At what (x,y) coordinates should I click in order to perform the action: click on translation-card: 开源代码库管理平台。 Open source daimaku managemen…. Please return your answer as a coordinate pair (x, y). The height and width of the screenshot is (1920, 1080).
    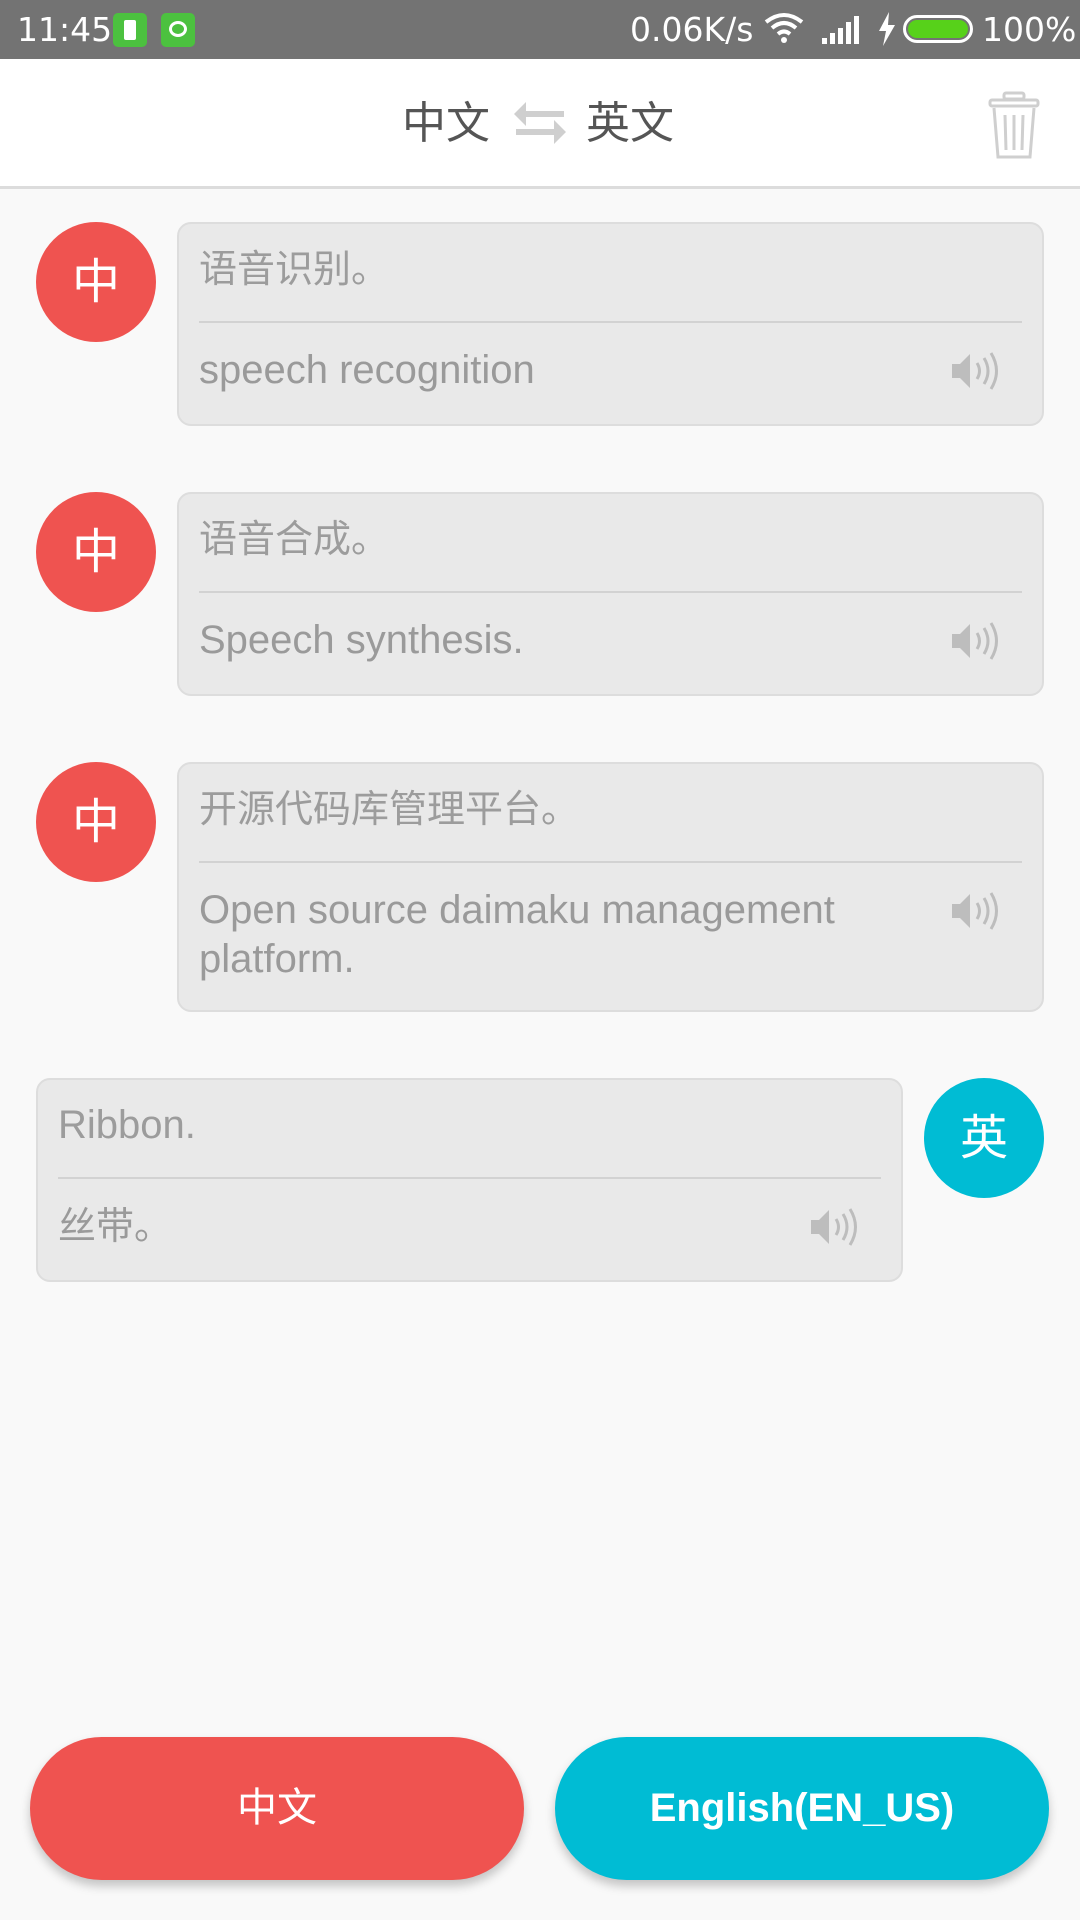
    Looking at the image, I should click on (610, 887).